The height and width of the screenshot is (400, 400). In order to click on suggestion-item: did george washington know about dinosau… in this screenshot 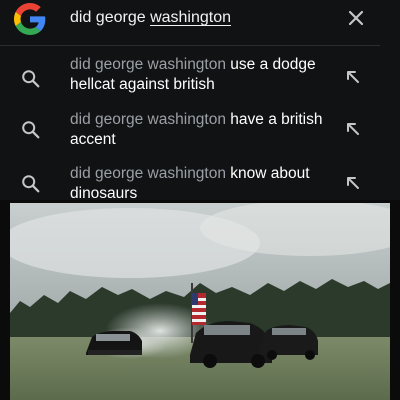, I will do `click(200, 182)`.